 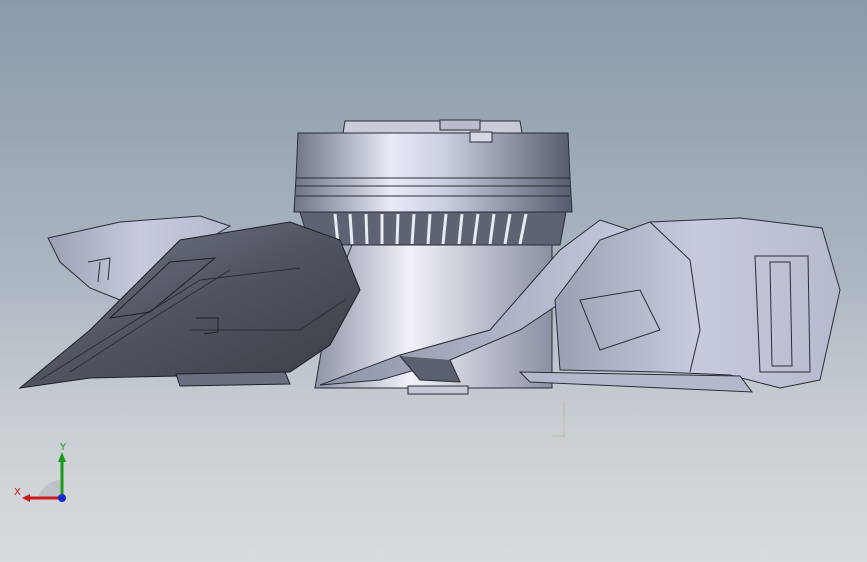 What do you see at coordinates (433, 172) in the screenshot?
I see `motor-housing` at bounding box center [433, 172].